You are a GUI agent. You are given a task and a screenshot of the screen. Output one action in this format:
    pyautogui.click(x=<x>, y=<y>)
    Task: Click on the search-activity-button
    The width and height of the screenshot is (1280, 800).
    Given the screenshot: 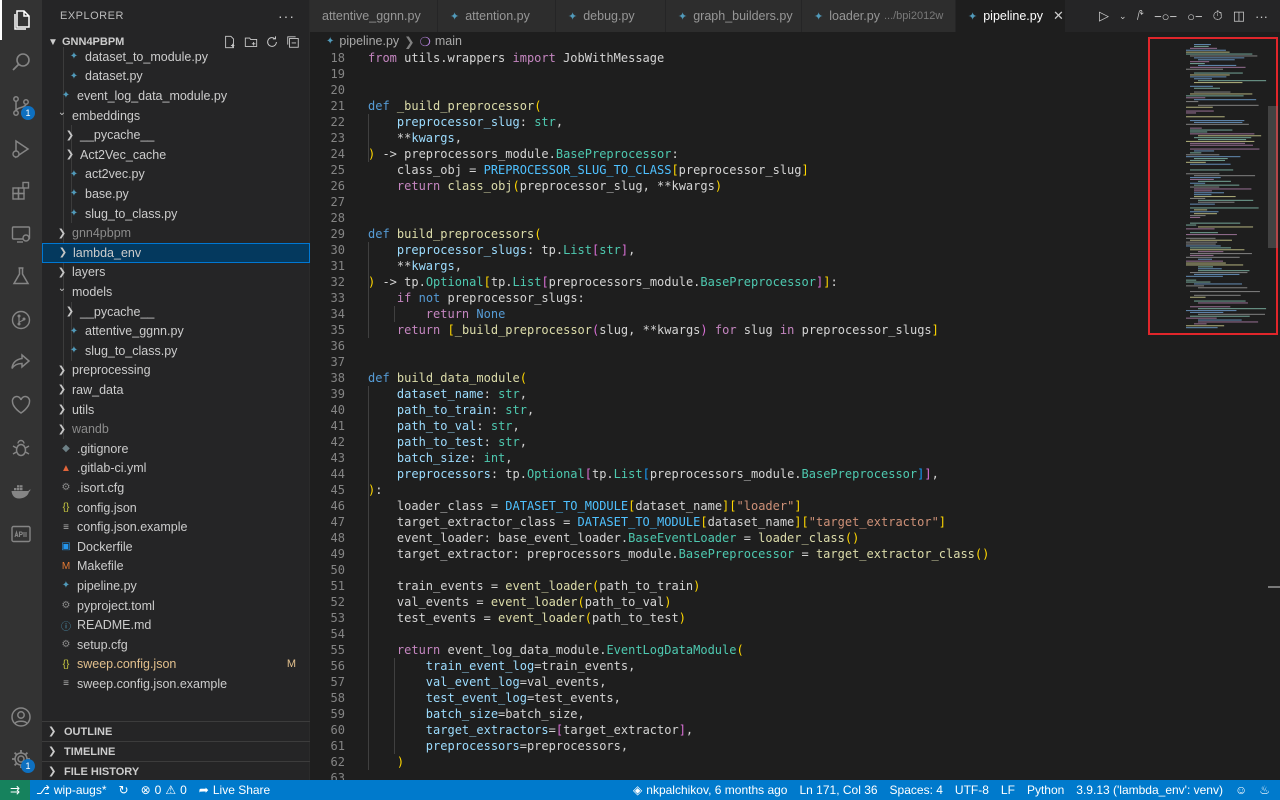 What is the action you would take?
    pyautogui.click(x=21, y=62)
    